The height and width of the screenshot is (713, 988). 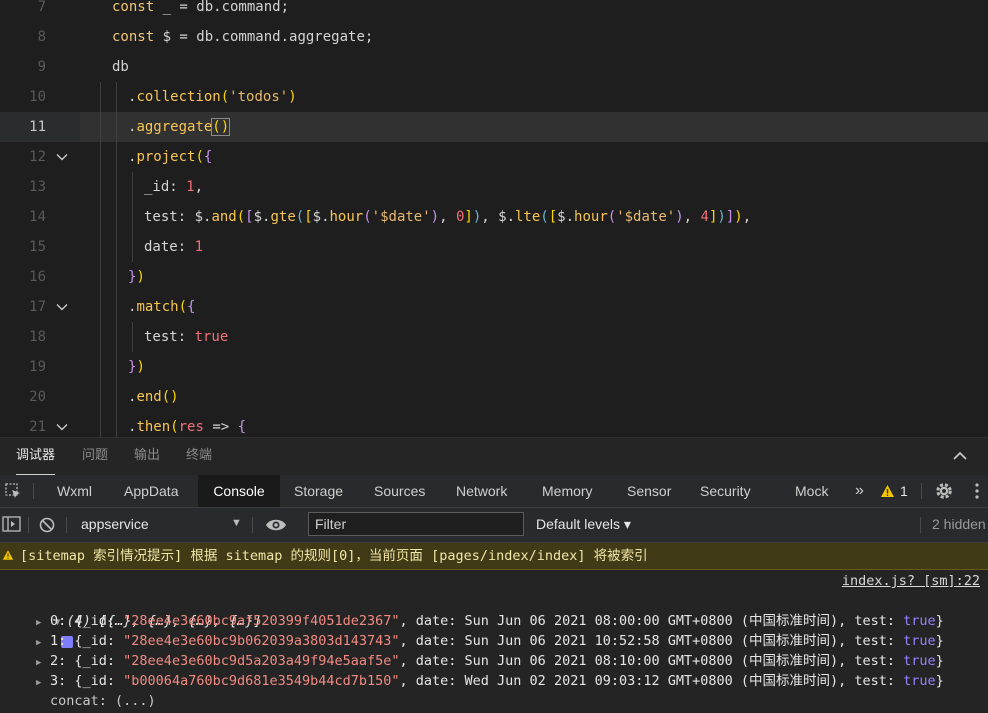 I want to click on tab-security: Security, so click(x=725, y=491).